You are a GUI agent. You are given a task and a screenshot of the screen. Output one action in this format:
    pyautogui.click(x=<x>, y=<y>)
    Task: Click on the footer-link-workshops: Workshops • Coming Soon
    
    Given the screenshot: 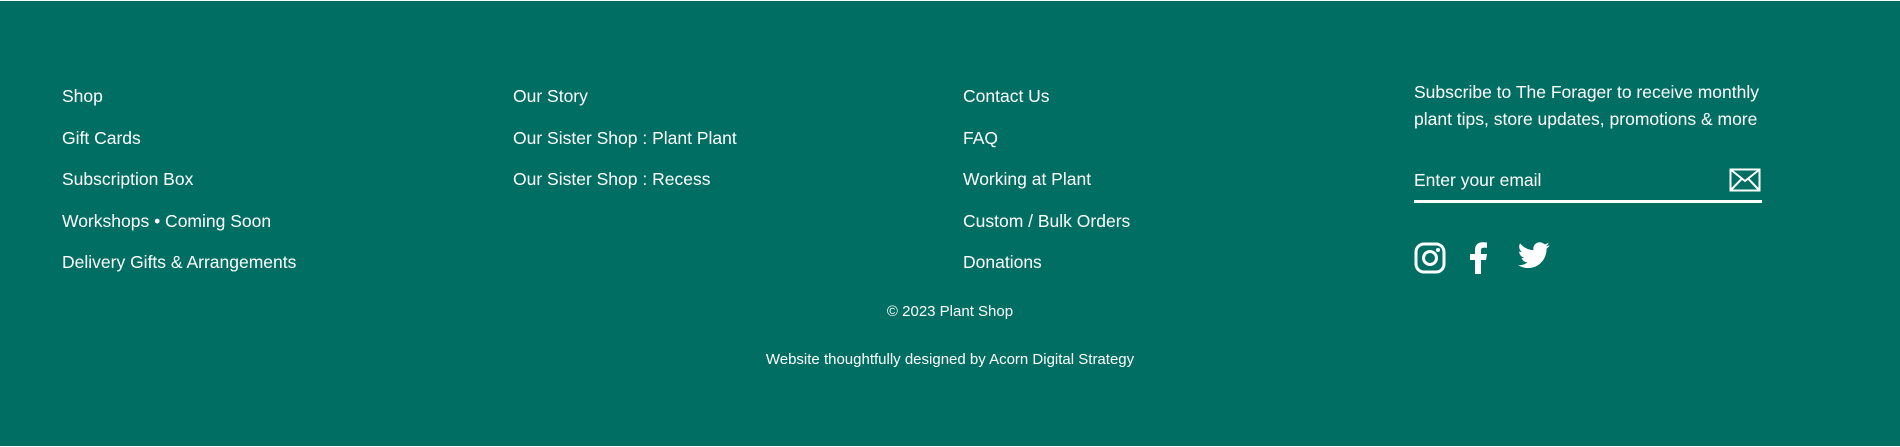 What is the action you would take?
    pyautogui.click(x=166, y=221)
    